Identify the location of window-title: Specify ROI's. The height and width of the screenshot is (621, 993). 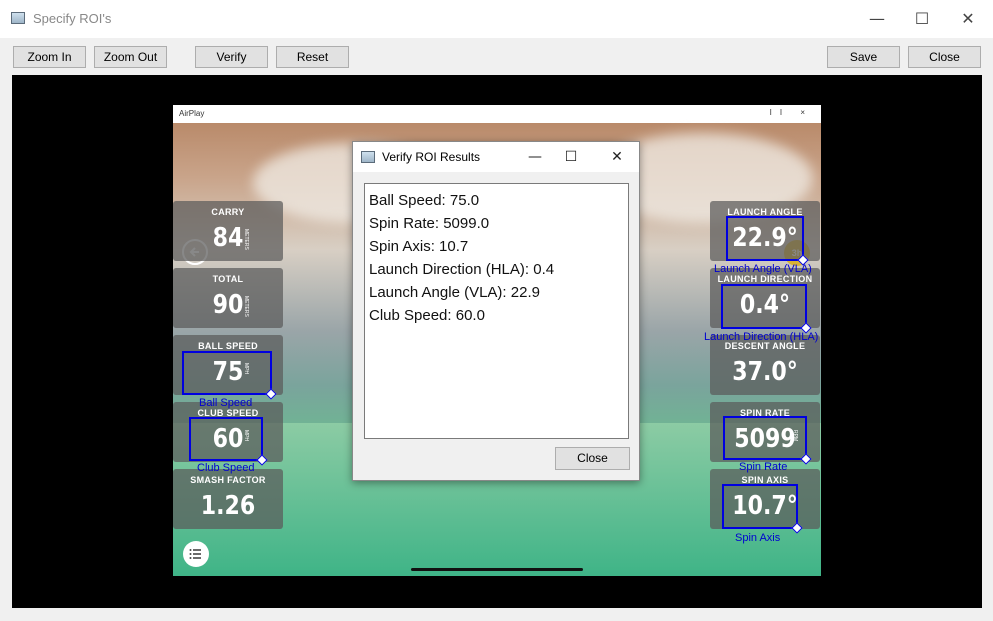
(72, 18).